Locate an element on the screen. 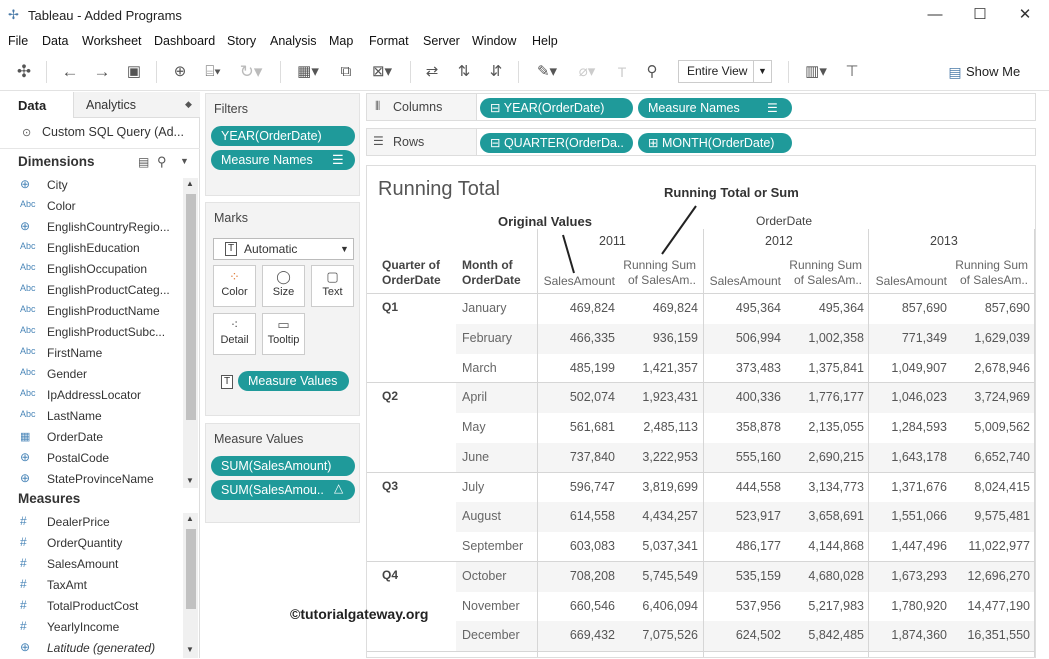  menu-file: File is located at coordinates (18, 41).